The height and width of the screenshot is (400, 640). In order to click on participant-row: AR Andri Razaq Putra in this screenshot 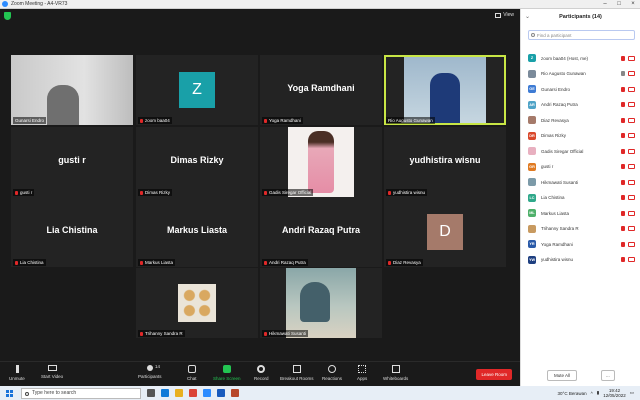, I will do `click(583, 105)`.